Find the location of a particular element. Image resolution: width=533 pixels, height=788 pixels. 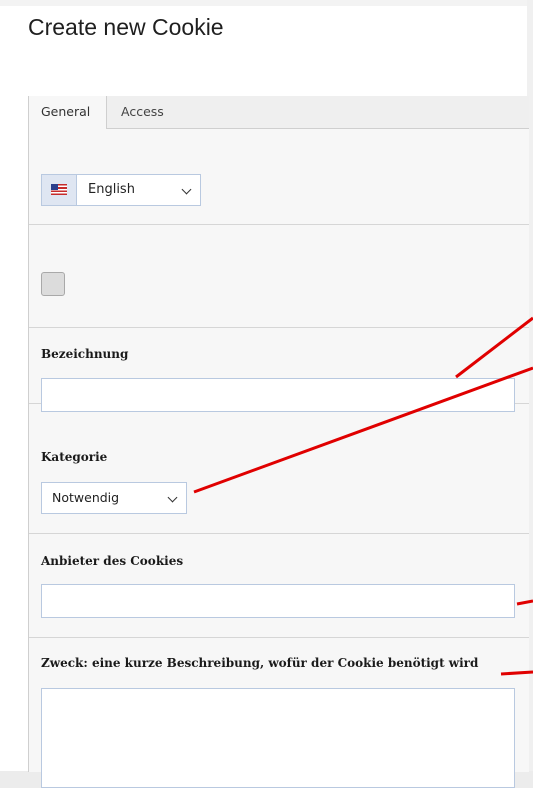

flag-box is located at coordinates (59, 190).